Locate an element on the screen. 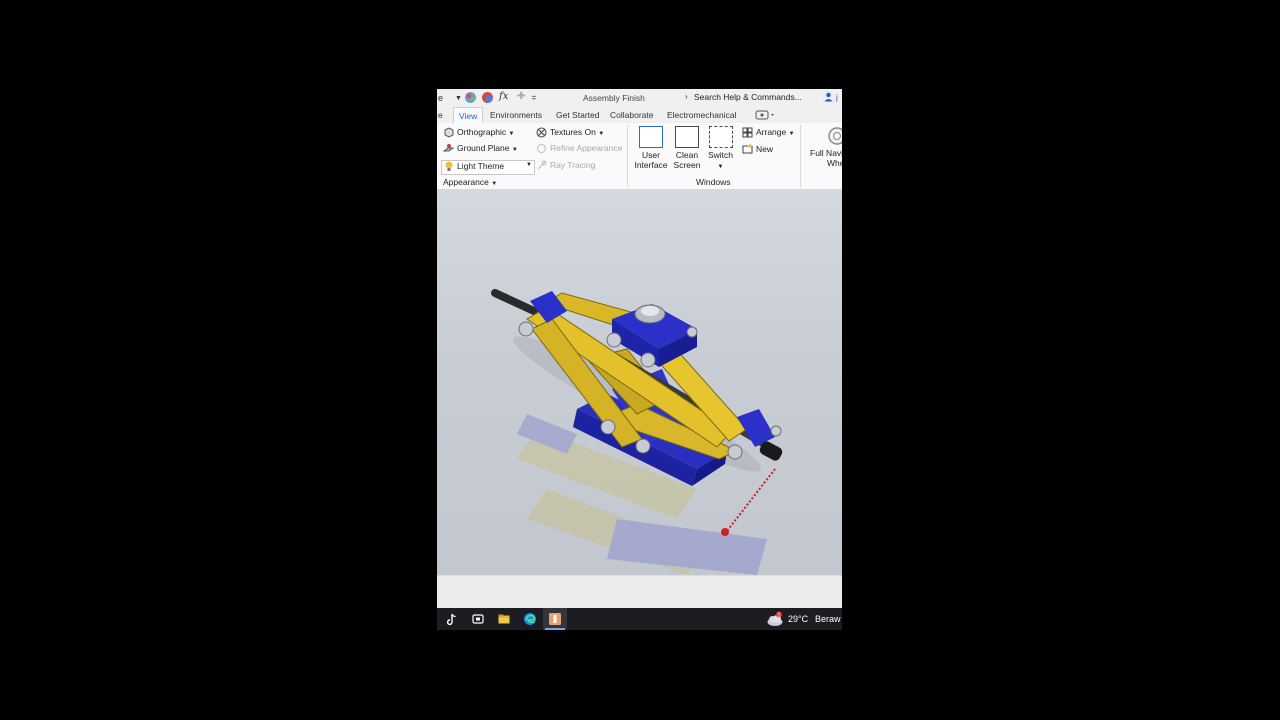 The height and width of the screenshot is (720, 1280). clean-screen-label-2: Screen is located at coordinates (687, 165).